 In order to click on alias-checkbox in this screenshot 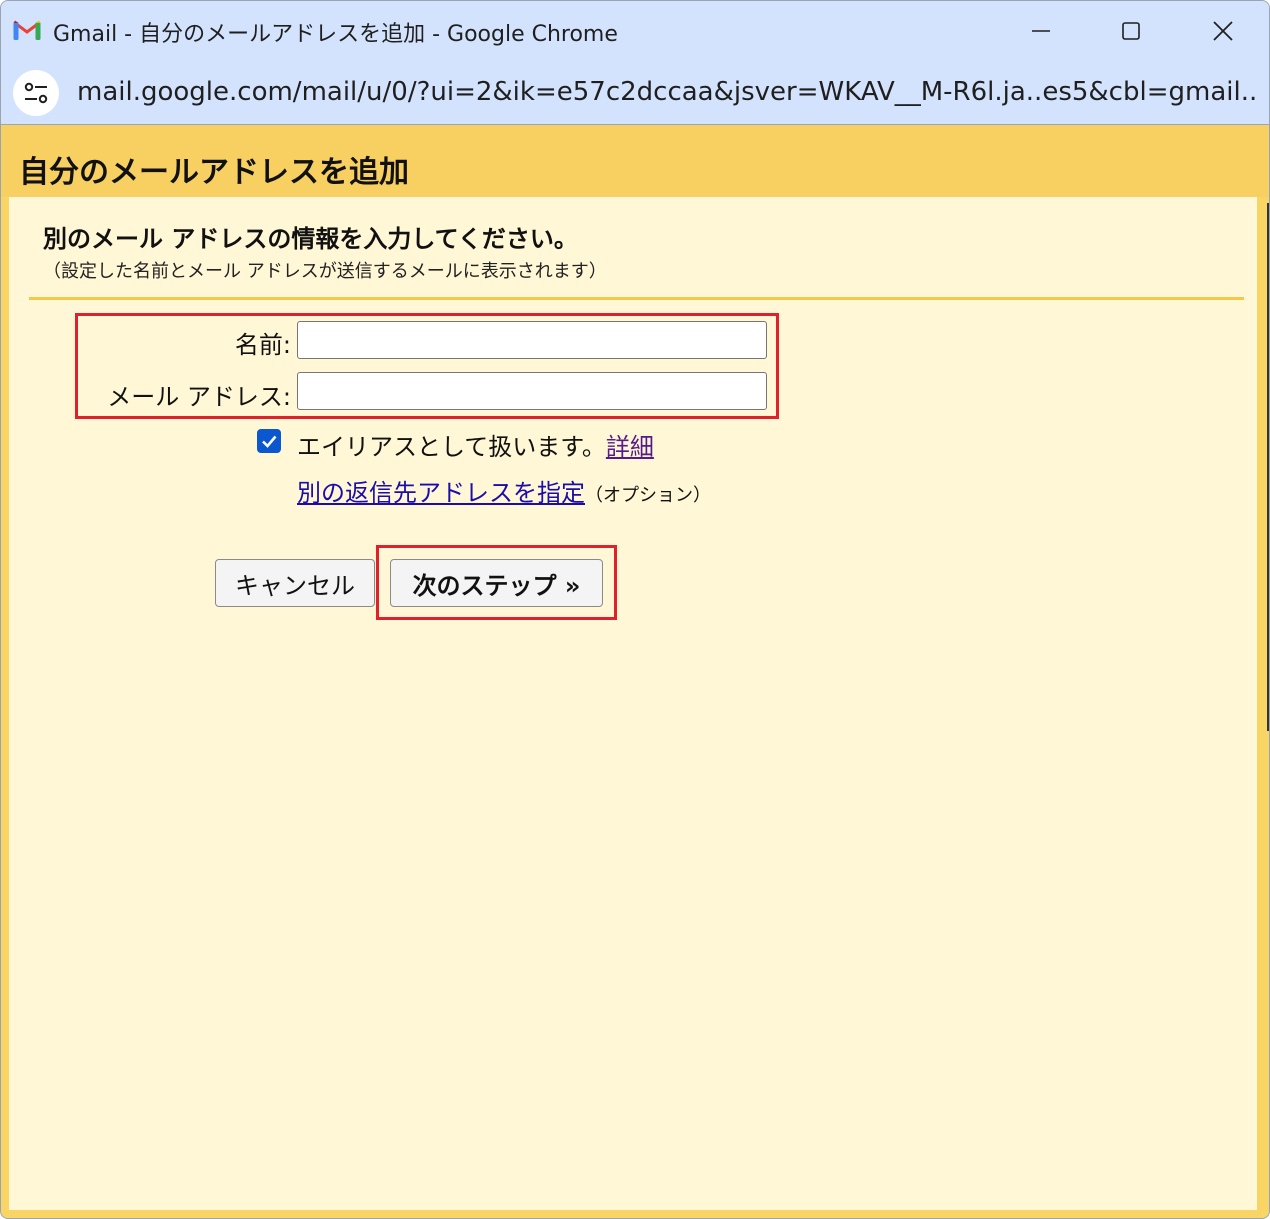, I will do `click(269, 441)`.